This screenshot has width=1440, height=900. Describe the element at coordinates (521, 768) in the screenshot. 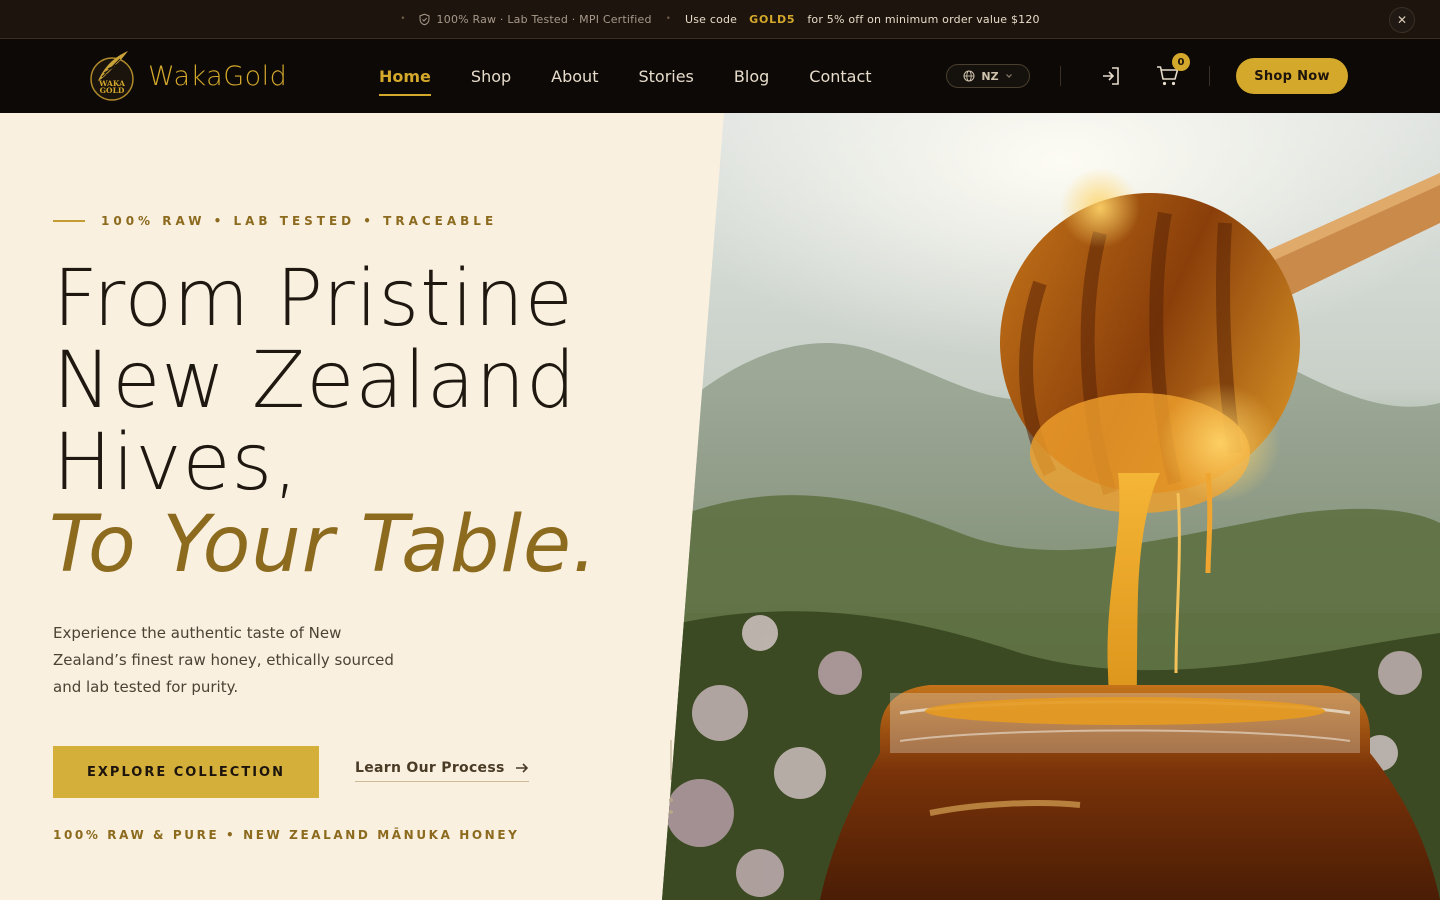

I see `arrow-right-icon` at that location.